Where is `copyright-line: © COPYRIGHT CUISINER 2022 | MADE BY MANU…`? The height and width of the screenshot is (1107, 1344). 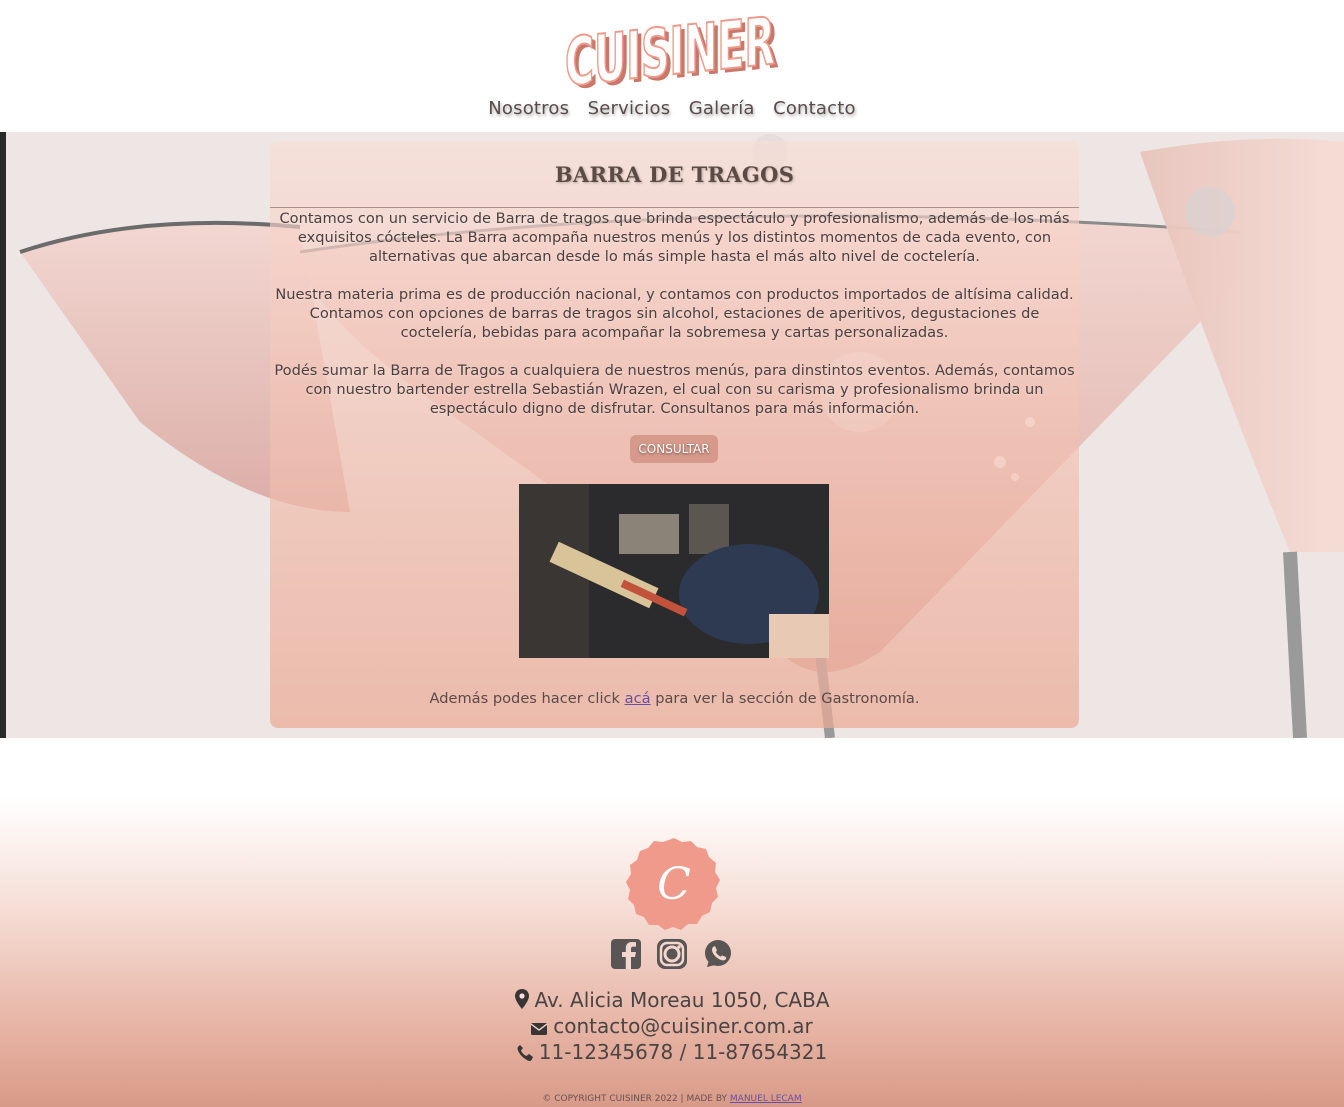 copyright-line: © COPYRIGHT CUISINER 2022 | MADE BY MANU… is located at coordinates (672, 1099).